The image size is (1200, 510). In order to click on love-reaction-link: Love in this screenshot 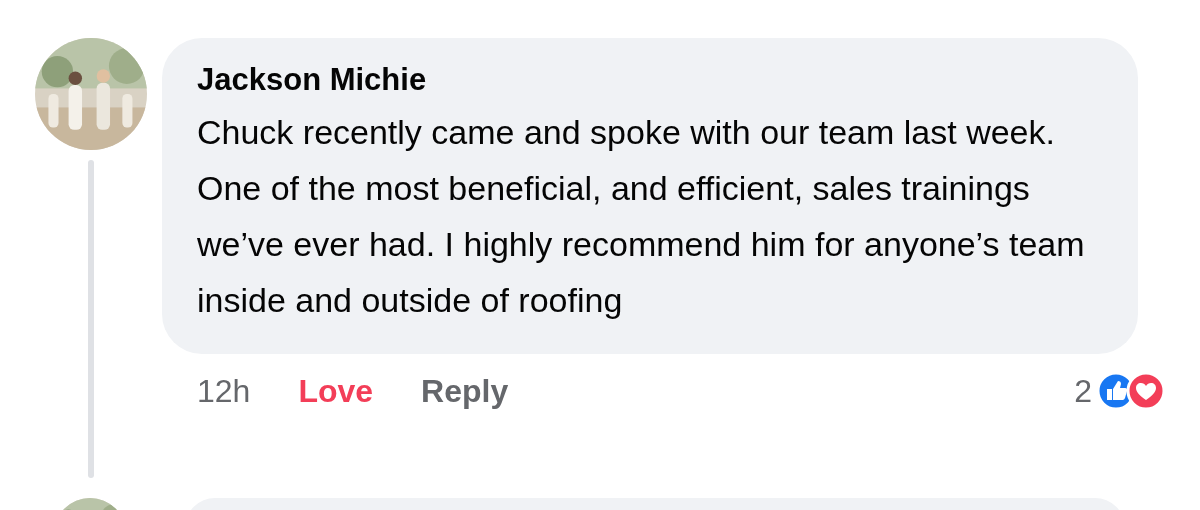, I will do `click(336, 391)`.